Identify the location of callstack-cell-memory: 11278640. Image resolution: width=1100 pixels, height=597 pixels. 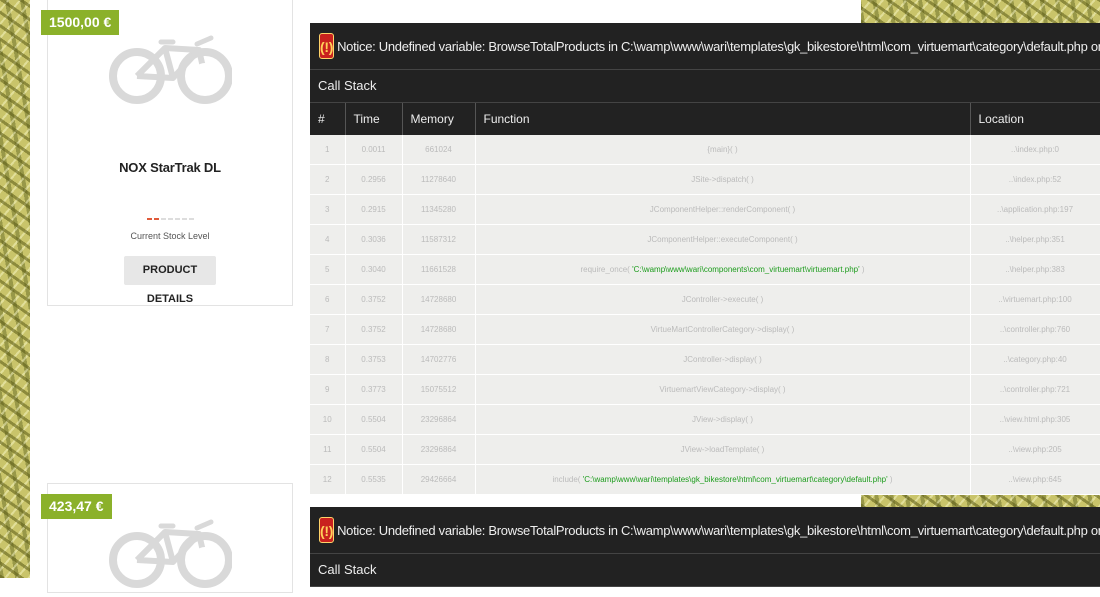
(439, 179).